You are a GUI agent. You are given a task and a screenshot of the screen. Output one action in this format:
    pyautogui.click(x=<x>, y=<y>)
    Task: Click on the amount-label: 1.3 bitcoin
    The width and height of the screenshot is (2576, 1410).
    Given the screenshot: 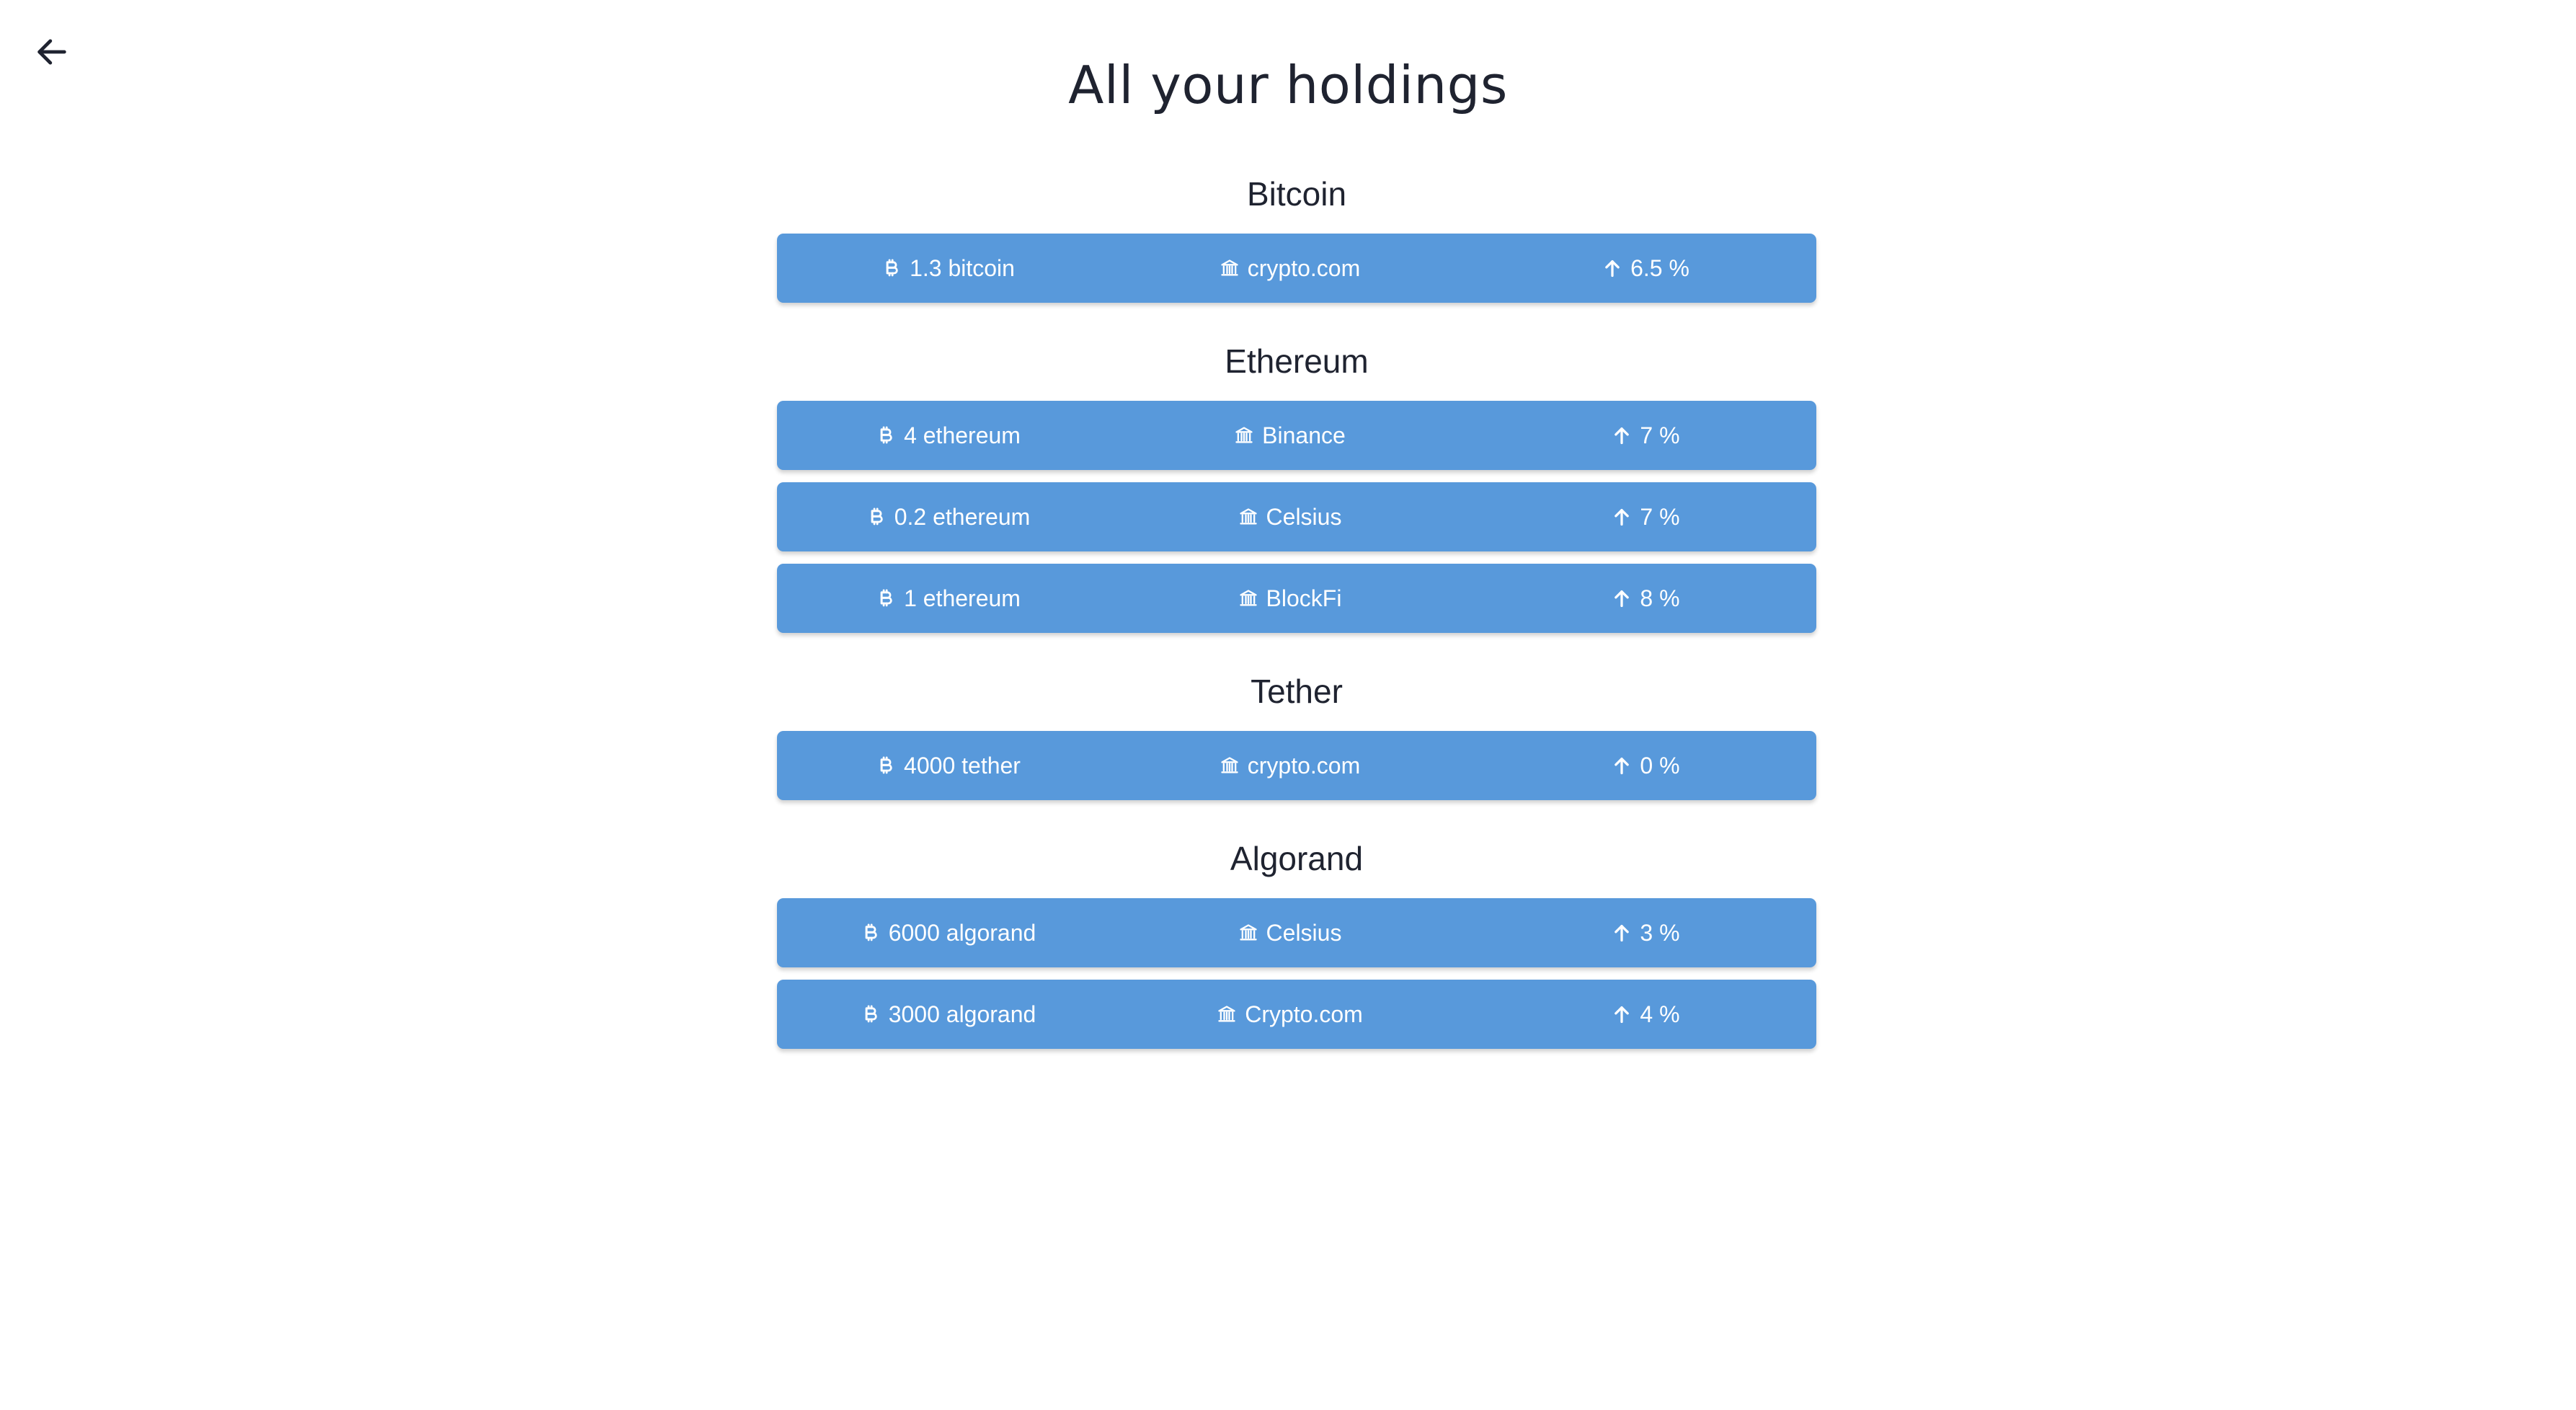 What is the action you would take?
    pyautogui.click(x=962, y=267)
    